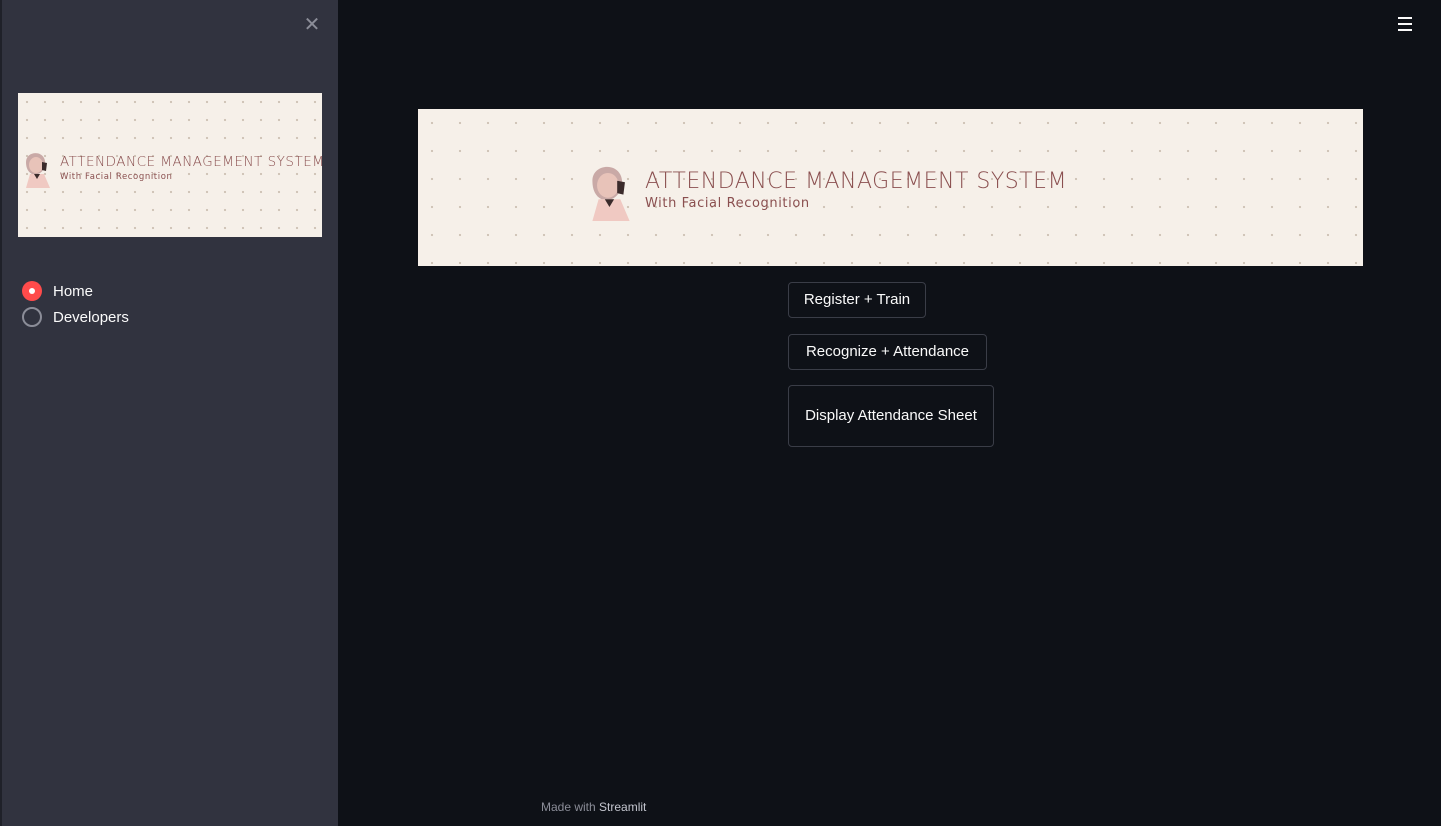  I want to click on radio-unchecked-icon, so click(32, 317).